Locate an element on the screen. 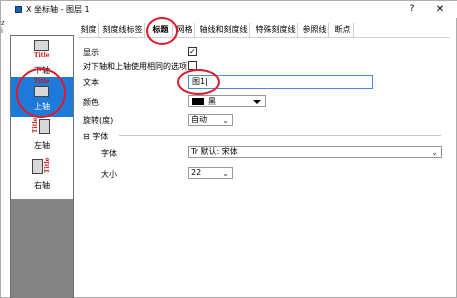  color-swatch is located at coordinates (198, 101).